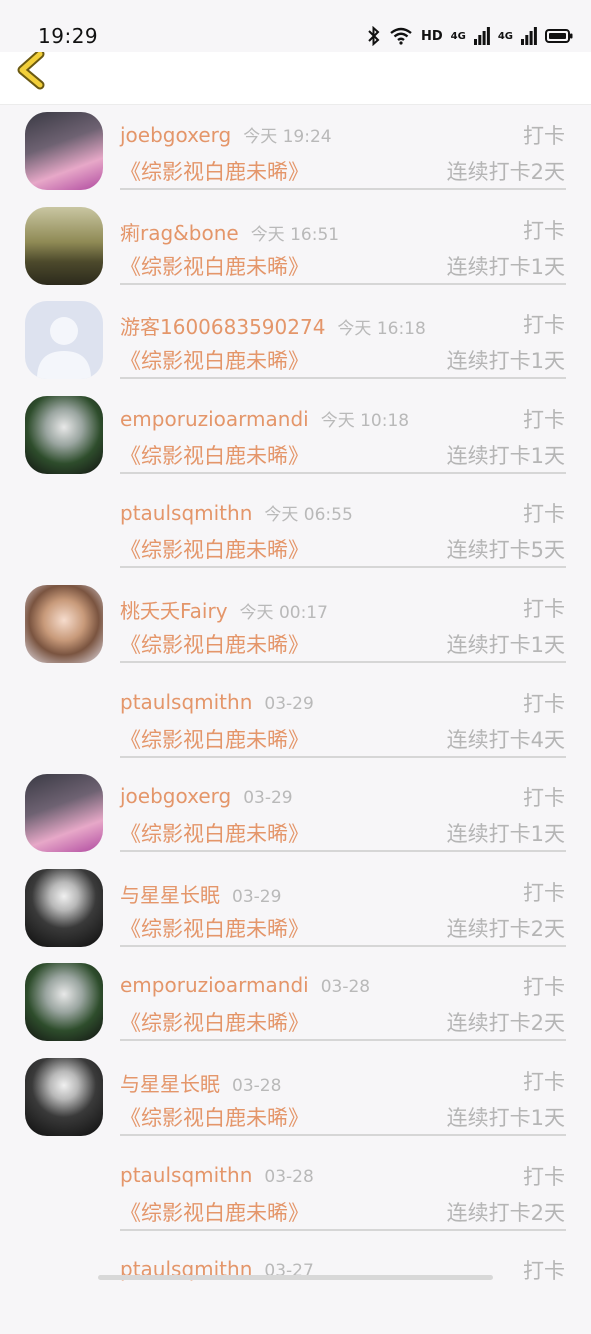  What do you see at coordinates (381, 329) in the screenshot?
I see `checkin-time: 今天 16:18` at bounding box center [381, 329].